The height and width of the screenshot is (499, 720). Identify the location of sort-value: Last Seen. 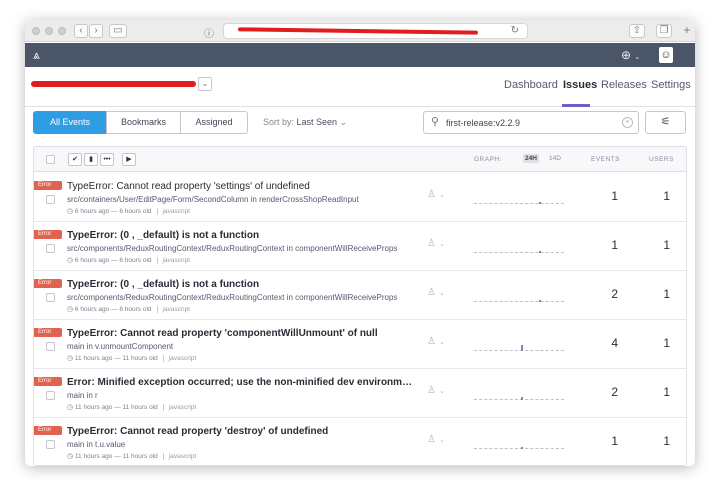
(317, 122).